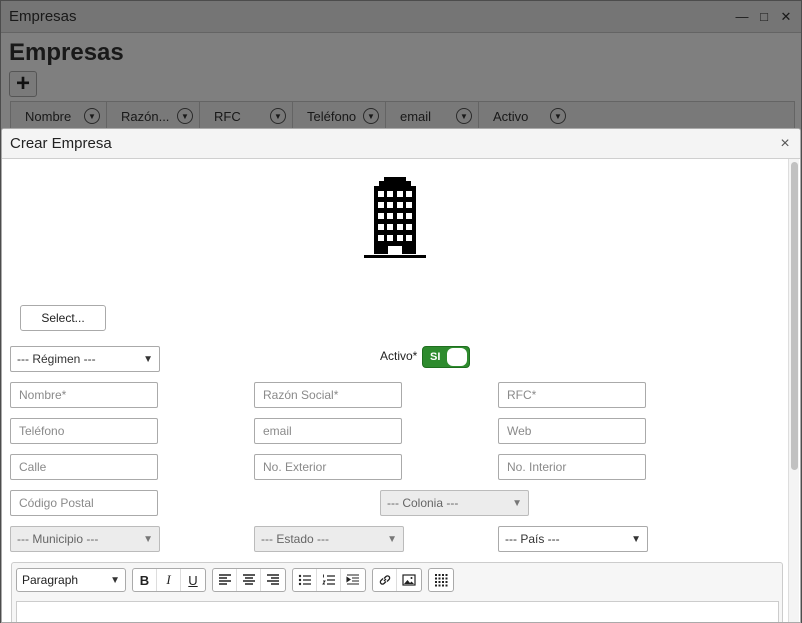  What do you see at coordinates (353, 580) in the screenshot?
I see `indent-icon` at bounding box center [353, 580].